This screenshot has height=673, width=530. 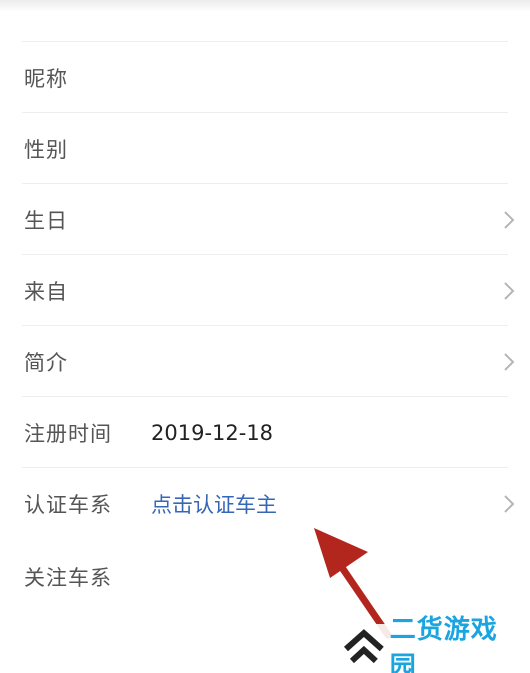 I want to click on row-intro: 简介, so click(x=265, y=361).